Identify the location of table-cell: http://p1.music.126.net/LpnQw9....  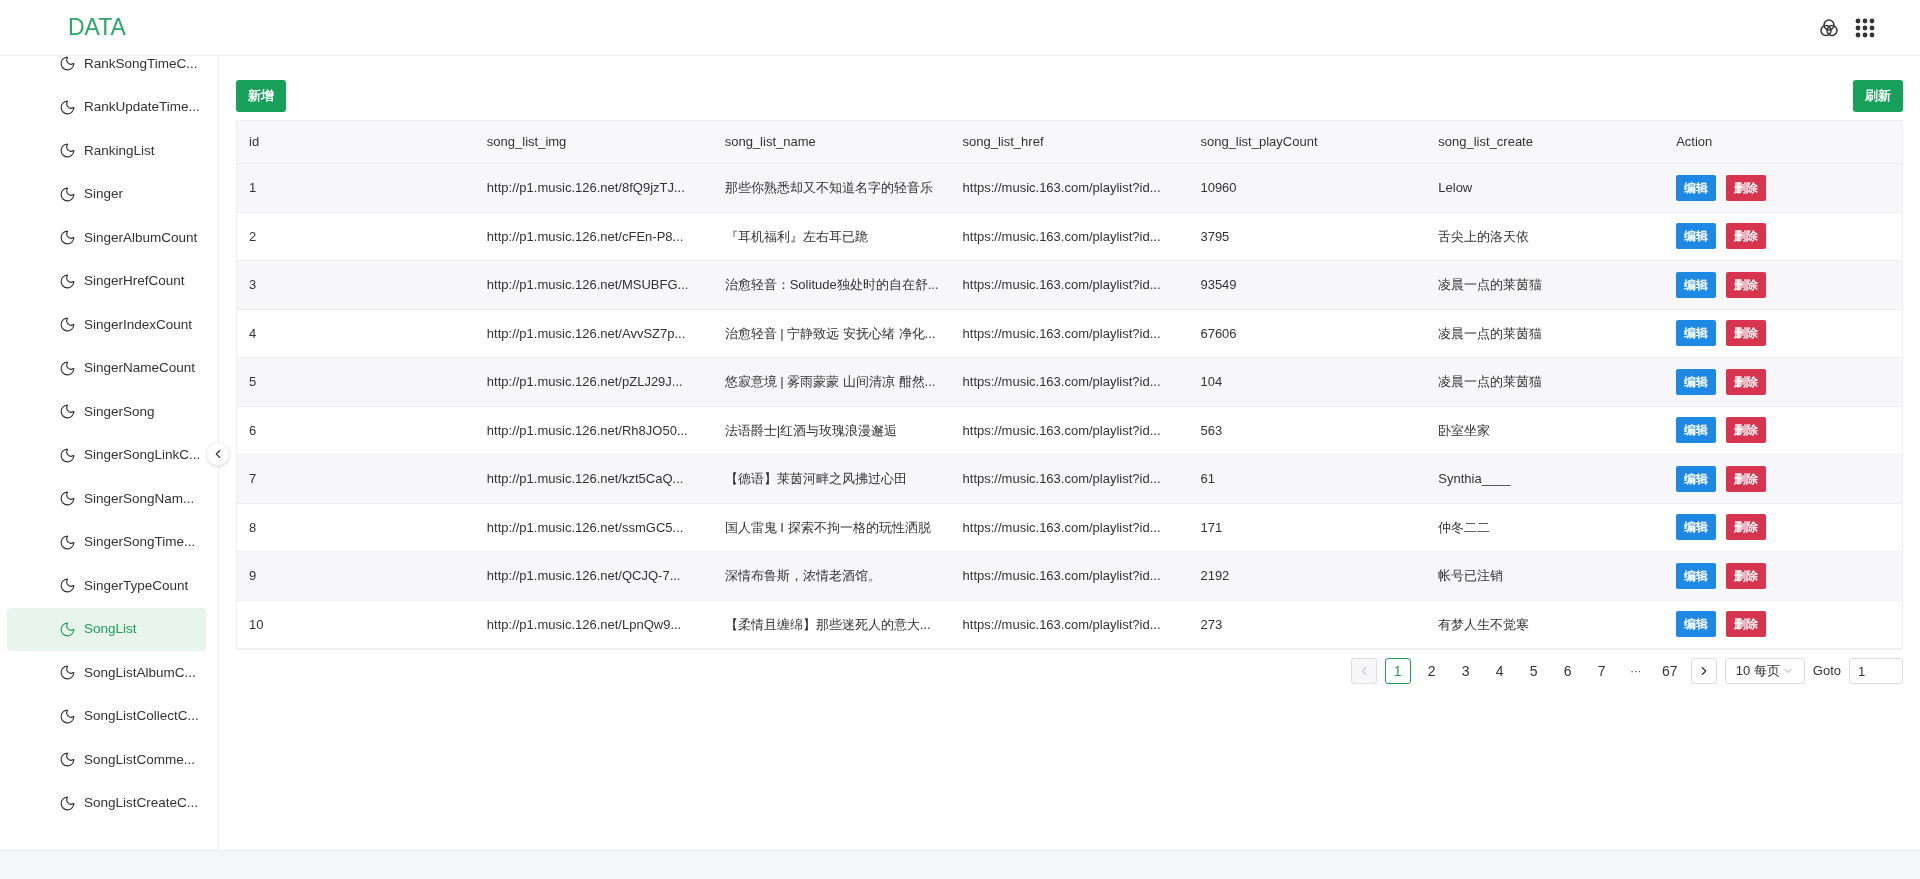
(584, 624).